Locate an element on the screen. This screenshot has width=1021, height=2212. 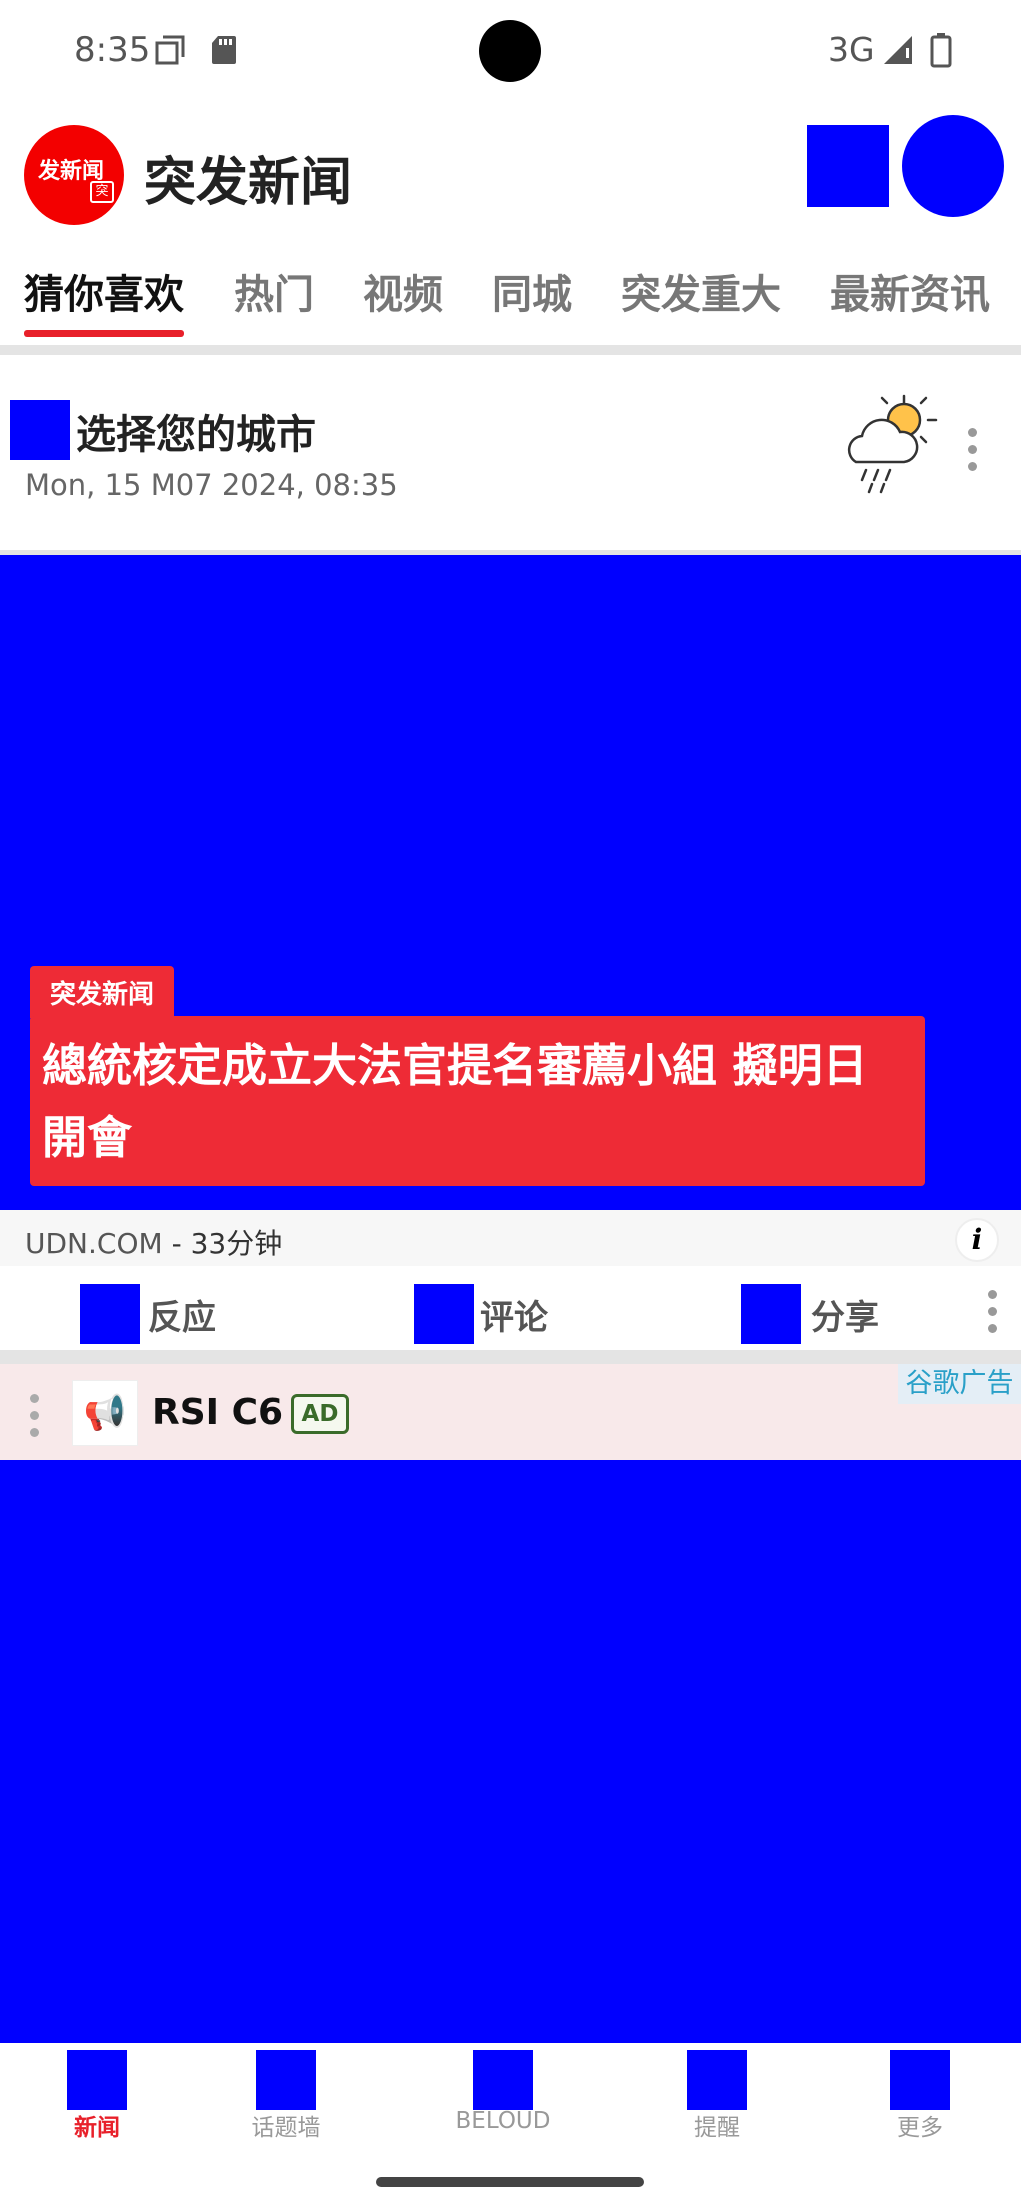
react-button: 反应 is located at coordinates (182, 1314).